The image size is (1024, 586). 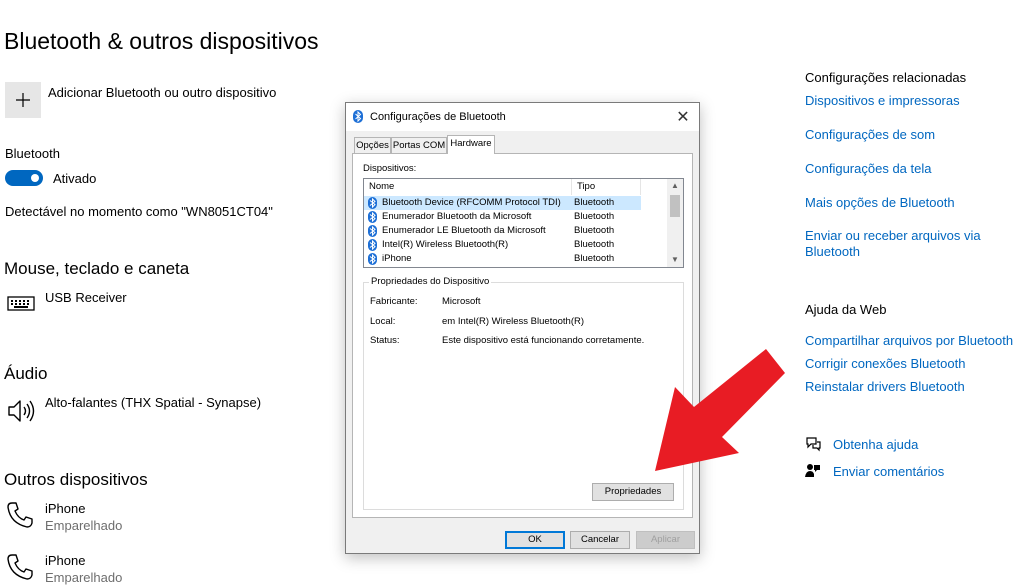 What do you see at coordinates (372, 145) in the screenshot?
I see `tab-opcoes: Opções` at bounding box center [372, 145].